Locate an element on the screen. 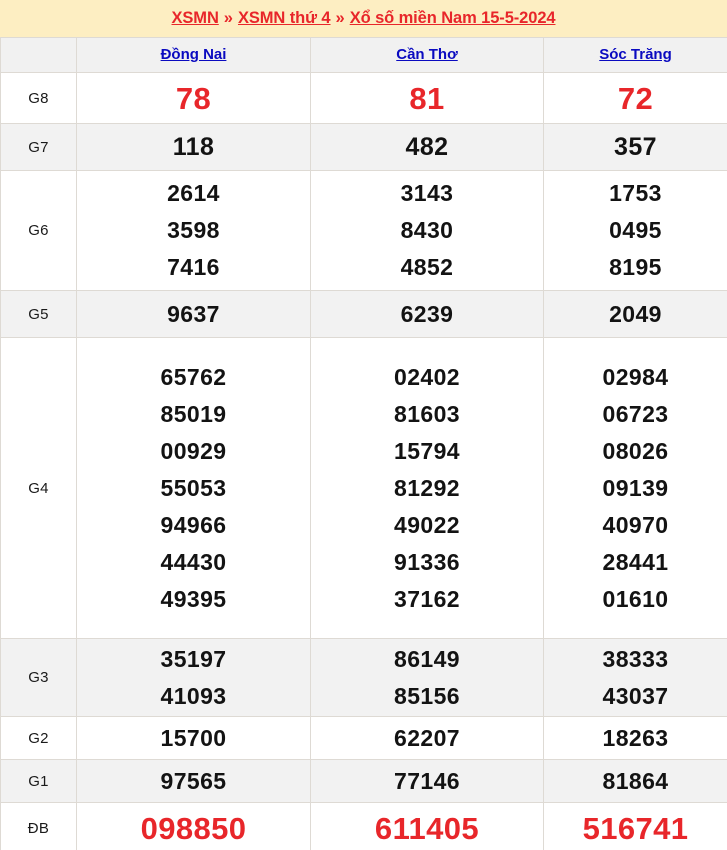  prize-label-g8: G8 is located at coordinates (38, 98).